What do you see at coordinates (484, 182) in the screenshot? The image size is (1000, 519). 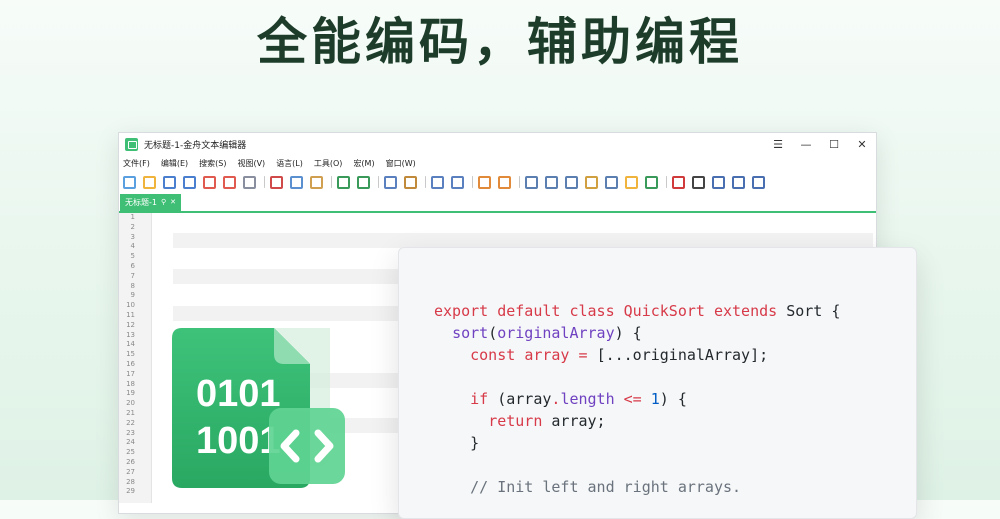 I see `sync-v-icon` at bounding box center [484, 182].